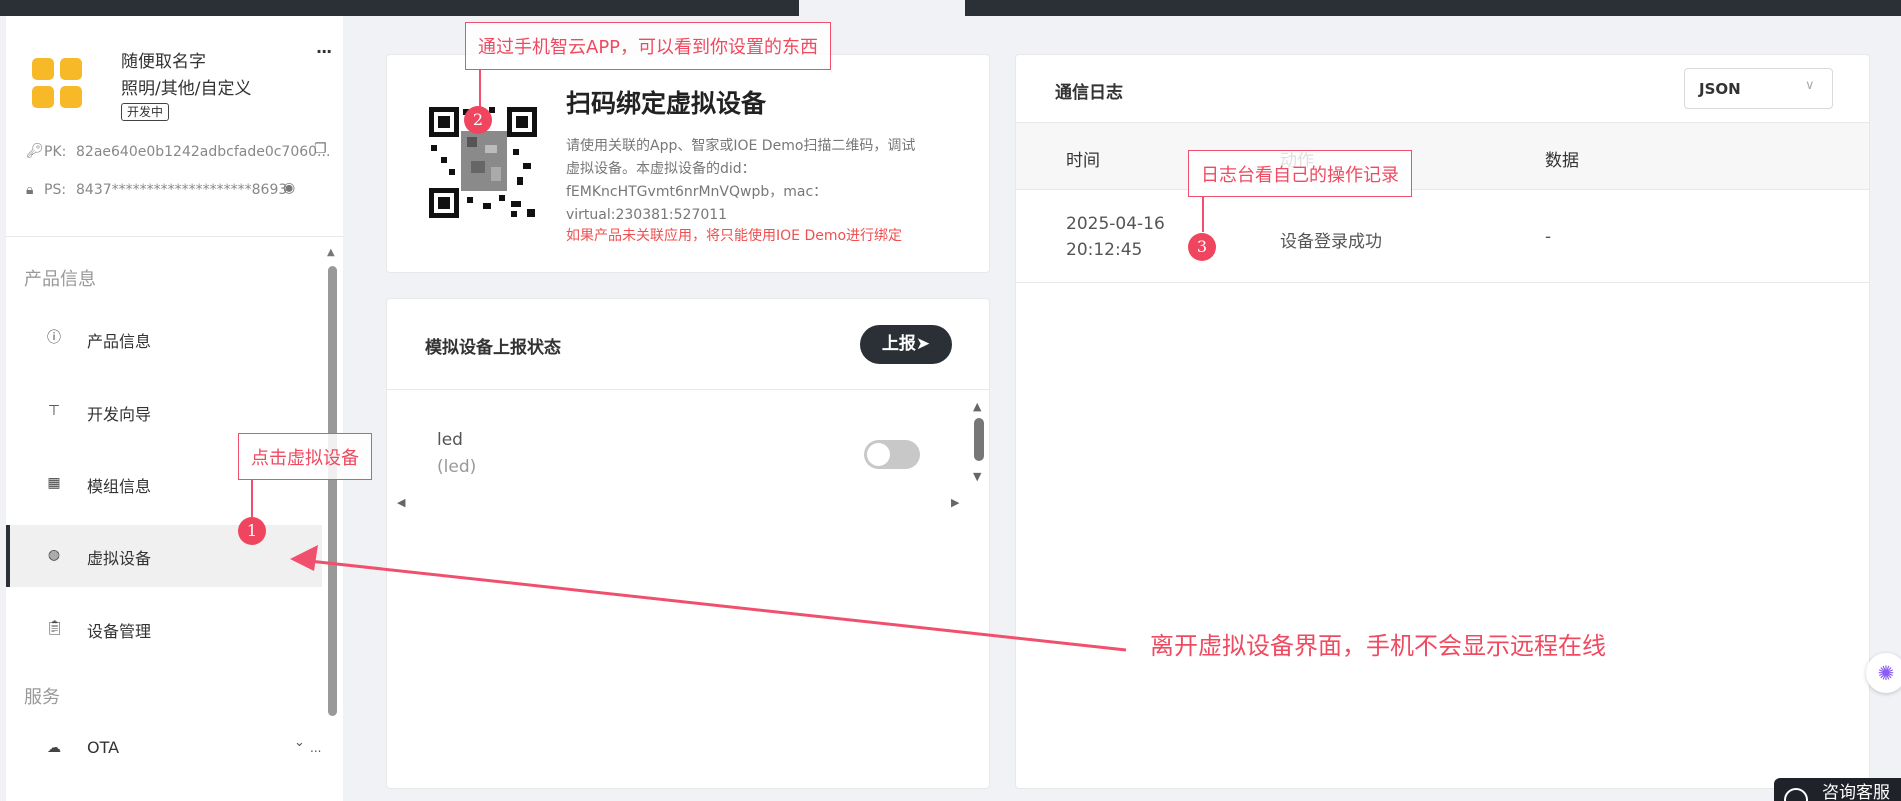 The height and width of the screenshot is (801, 1901). Describe the element at coordinates (174, 236) in the screenshot. I see `sidebar-divider` at that location.